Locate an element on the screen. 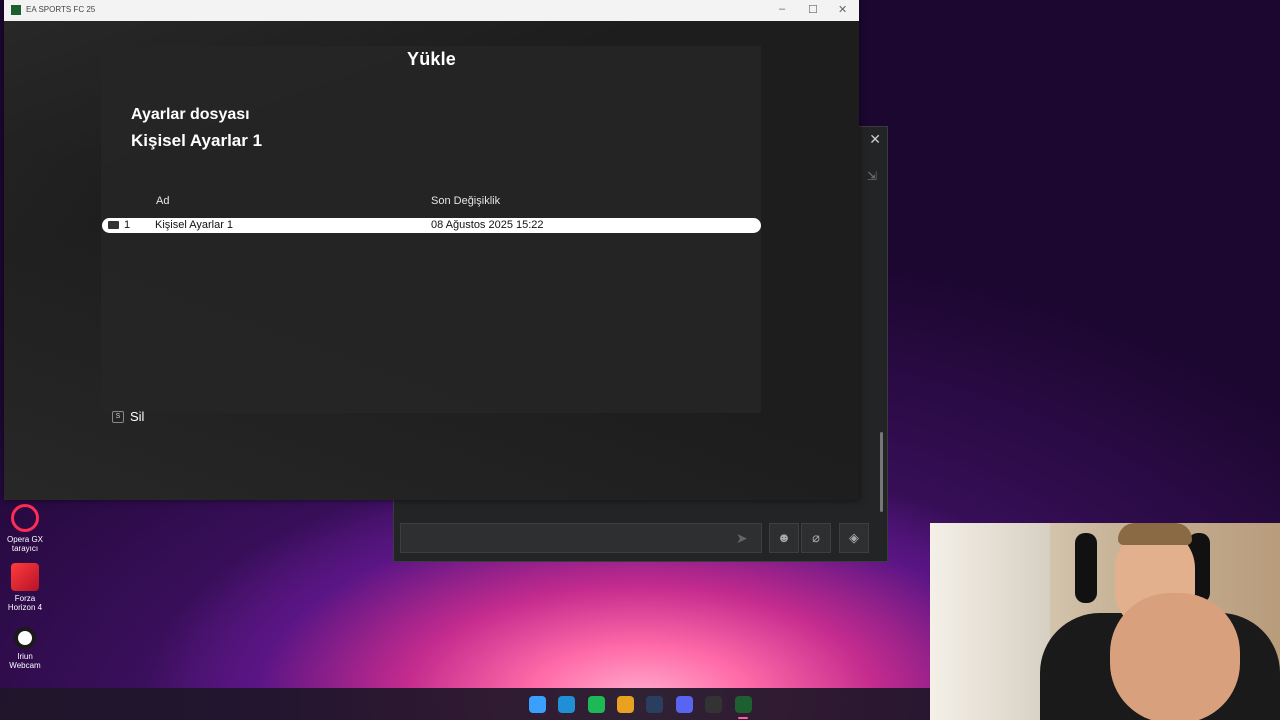 Image resolution: width=1280 pixels, height=720 pixels. desktop-icon-iriun: Iriun Webcam is located at coordinates (25, 648).